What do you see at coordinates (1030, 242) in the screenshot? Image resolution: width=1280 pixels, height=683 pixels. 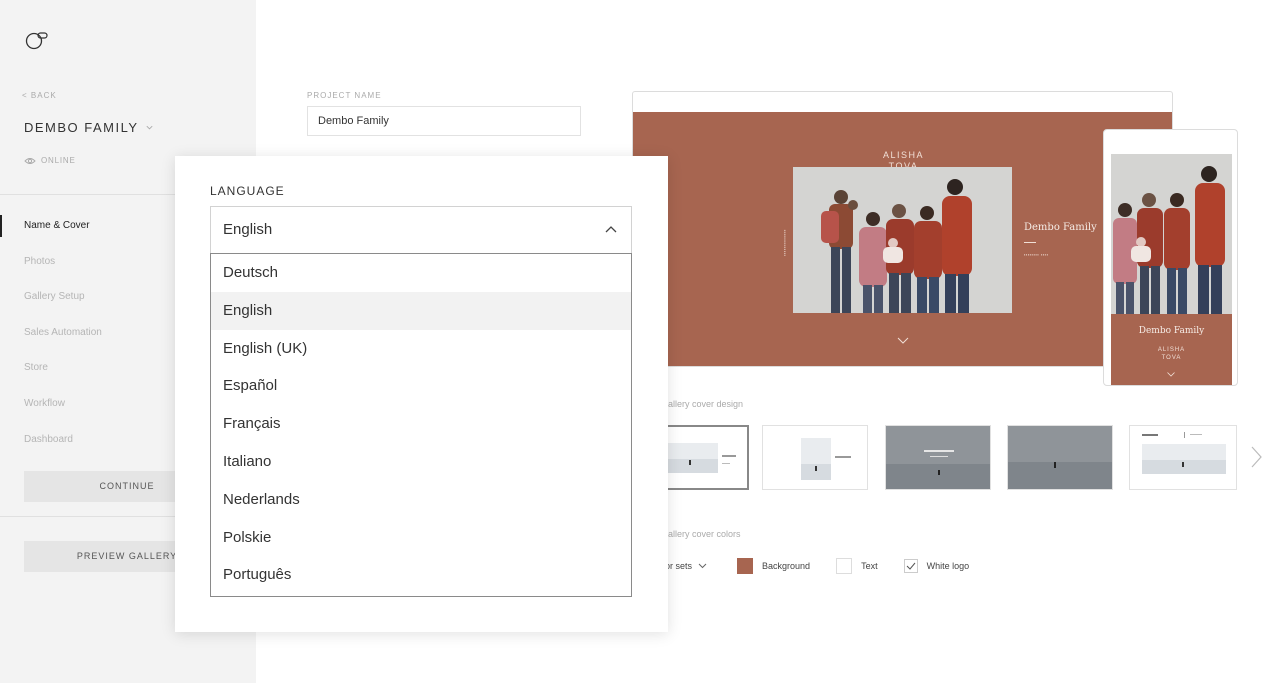 I see `cover-divider` at bounding box center [1030, 242].